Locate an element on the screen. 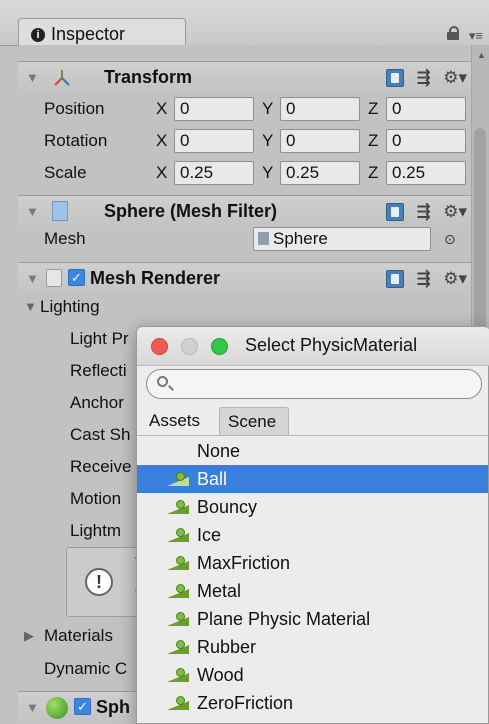  position-x-field: 0 is located at coordinates (214, 109).